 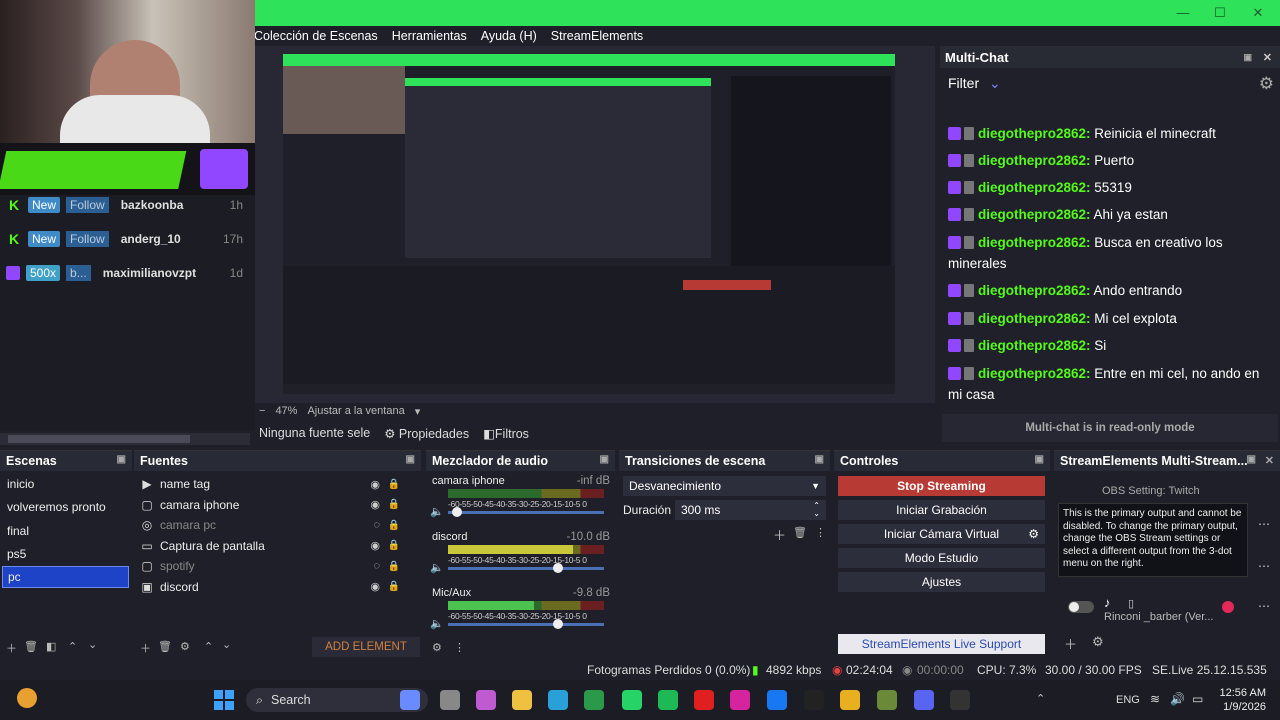 What do you see at coordinates (1155, 699) in the screenshot?
I see `wifi-icon: ≋` at bounding box center [1155, 699].